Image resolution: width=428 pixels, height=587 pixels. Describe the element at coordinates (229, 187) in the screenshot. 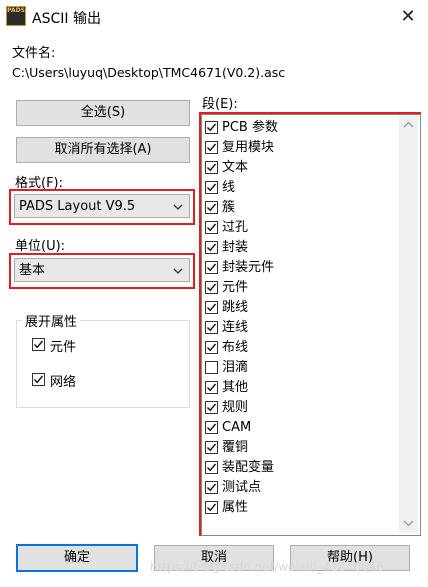

I see `section-item-label: 线` at that location.